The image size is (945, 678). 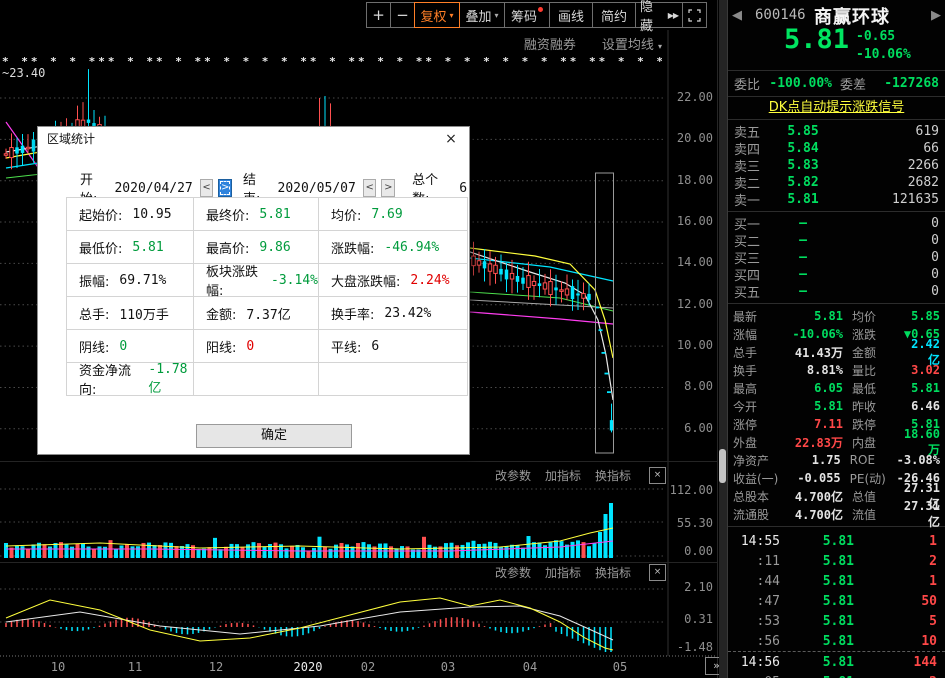 What do you see at coordinates (153, 188) in the screenshot?
I see `start-date: 2020/04/27` at bounding box center [153, 188].